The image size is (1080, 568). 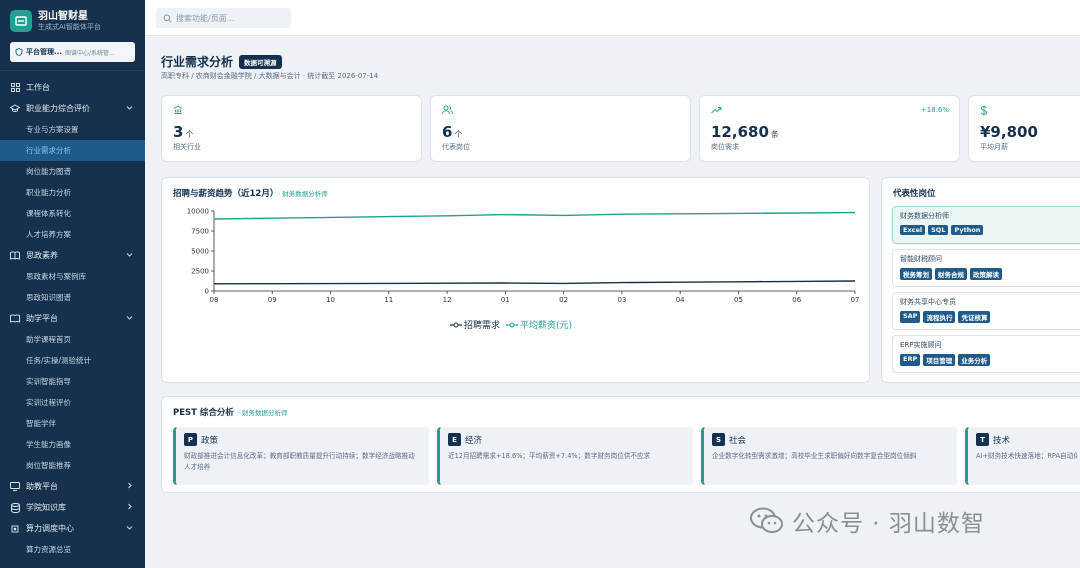 What do you see at coordinates (207, 292) in the screenshot?
I see `y-tick-label: 0` at bounding box center [207, 292].